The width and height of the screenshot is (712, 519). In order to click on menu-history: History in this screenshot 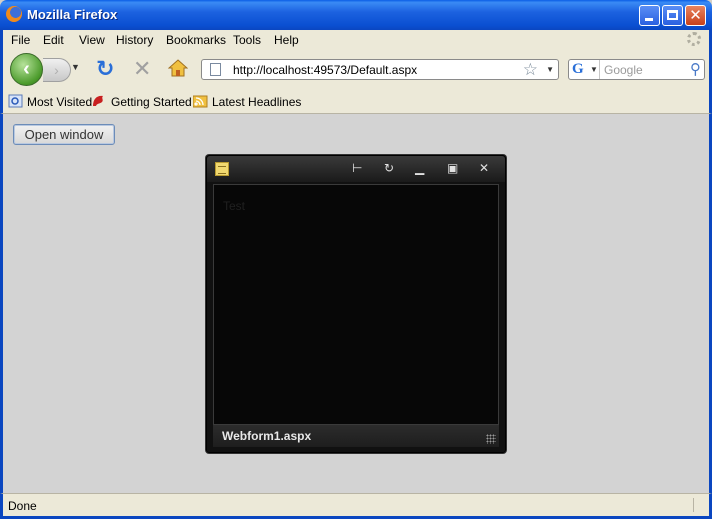, I will do `click(134, 40)`.